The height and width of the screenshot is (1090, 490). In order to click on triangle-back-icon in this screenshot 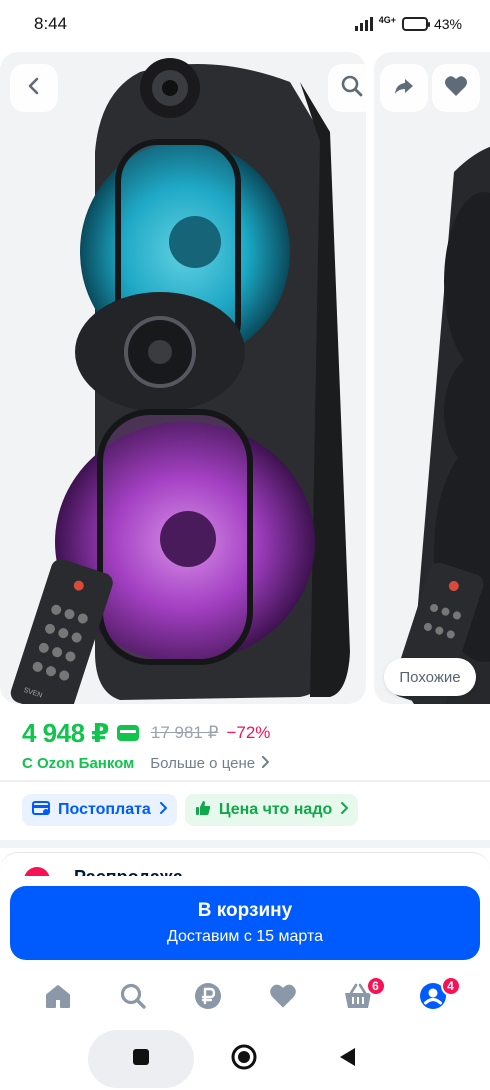, I will do `click(348, 1059)`.